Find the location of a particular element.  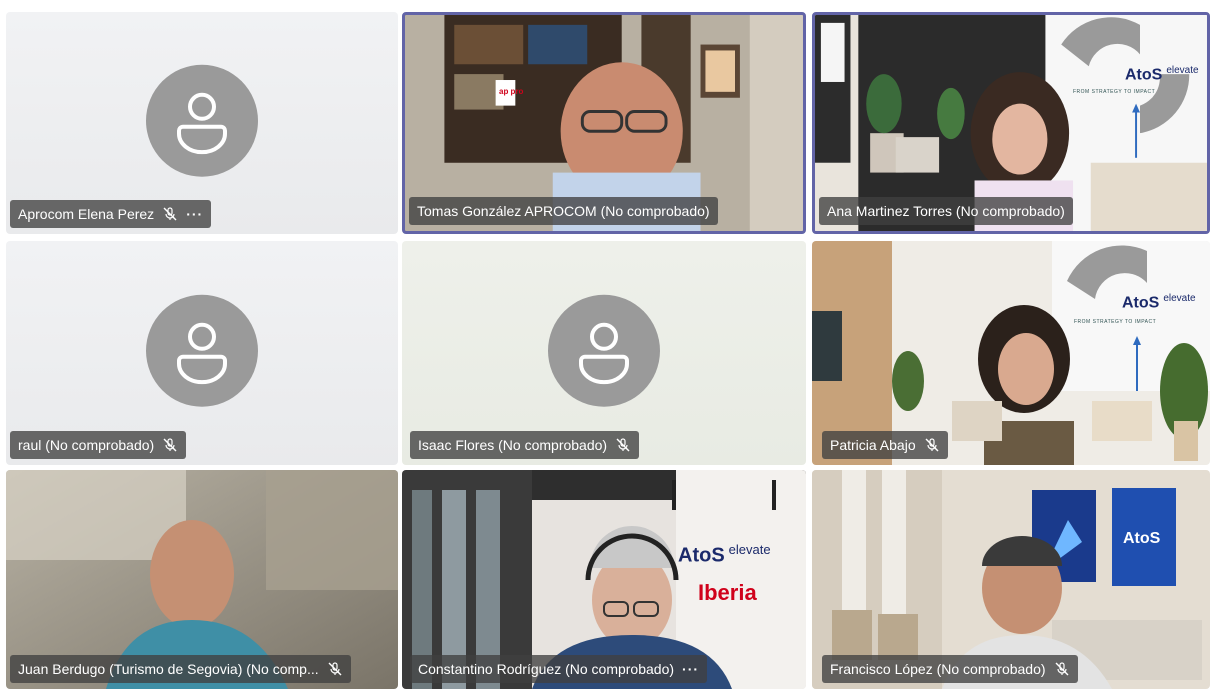

participant-nameplate: raul (No comprobado) is located at coordinates (98, 445).